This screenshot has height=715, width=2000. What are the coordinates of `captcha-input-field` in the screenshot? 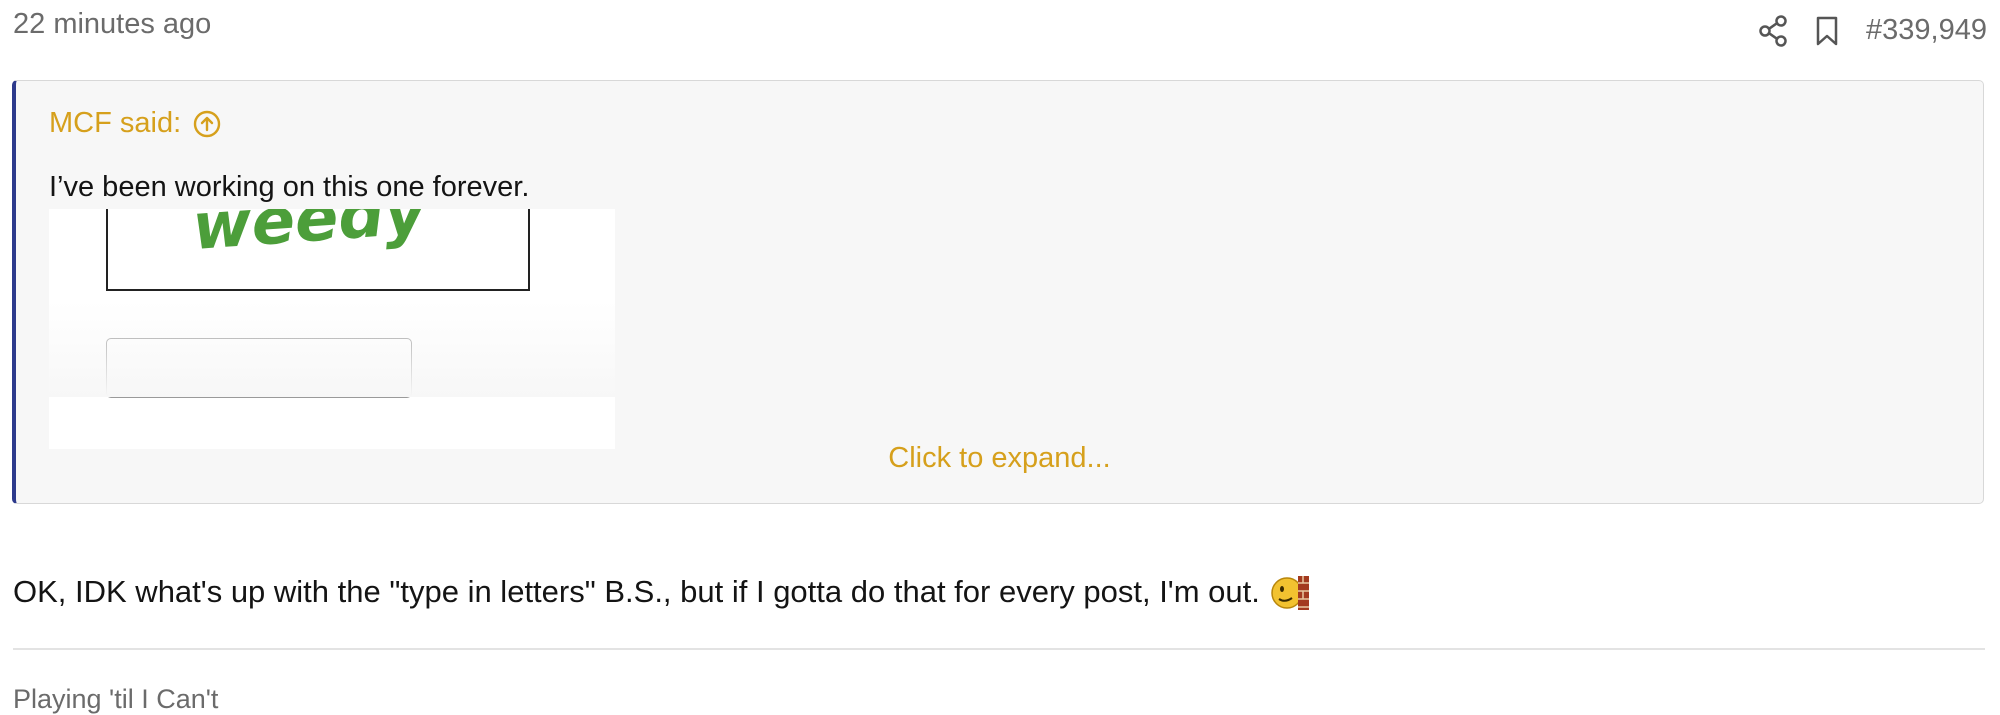 It's located at (259, 368).